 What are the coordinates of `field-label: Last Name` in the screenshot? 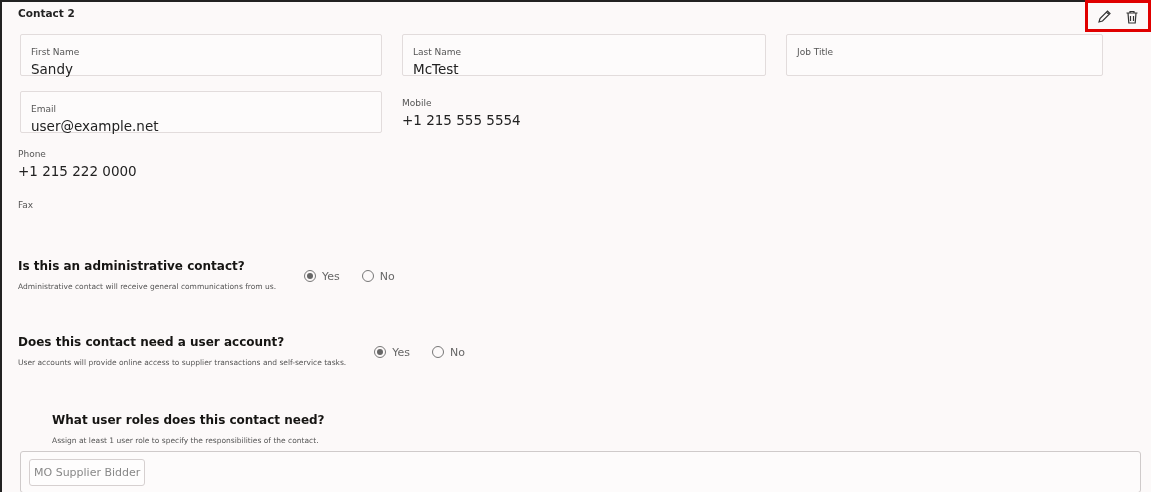 It's located at (437, 52).